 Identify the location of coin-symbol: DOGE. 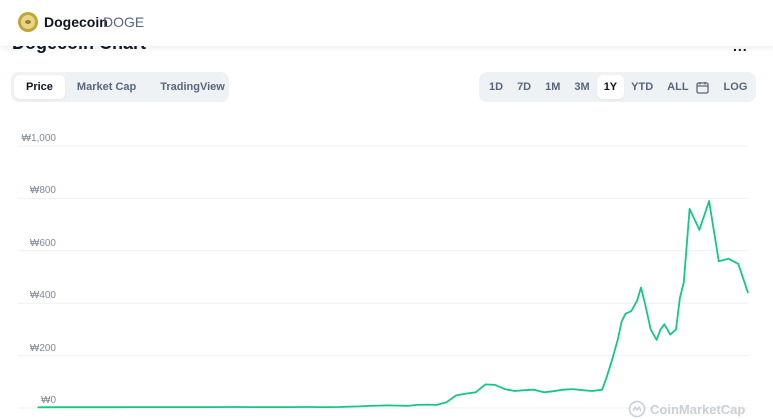
(124, 22).